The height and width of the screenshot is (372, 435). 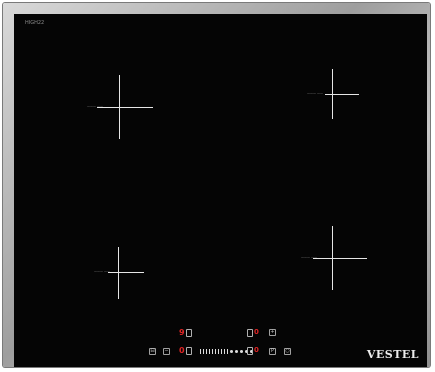 I want to click on cooking-zone-front-left: ——— ——, so click(x=119, y=273).